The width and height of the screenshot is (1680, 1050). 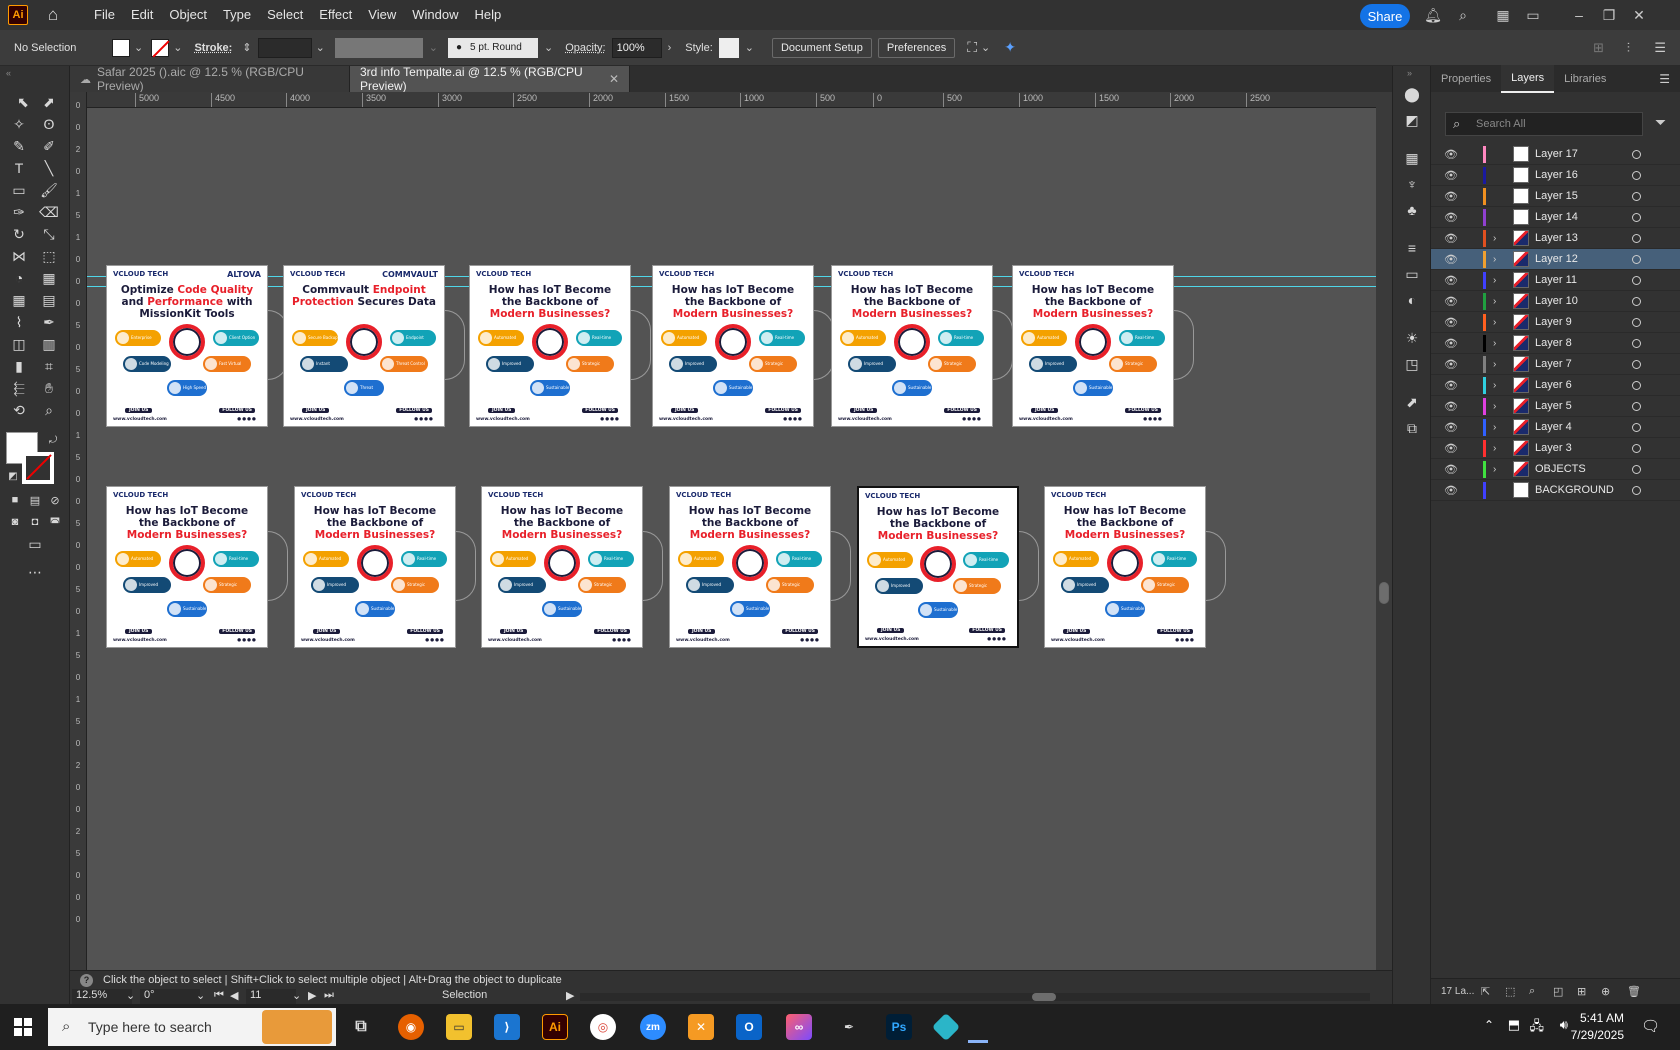 I want to click on menu-file: File, so click(x=104, y=15).